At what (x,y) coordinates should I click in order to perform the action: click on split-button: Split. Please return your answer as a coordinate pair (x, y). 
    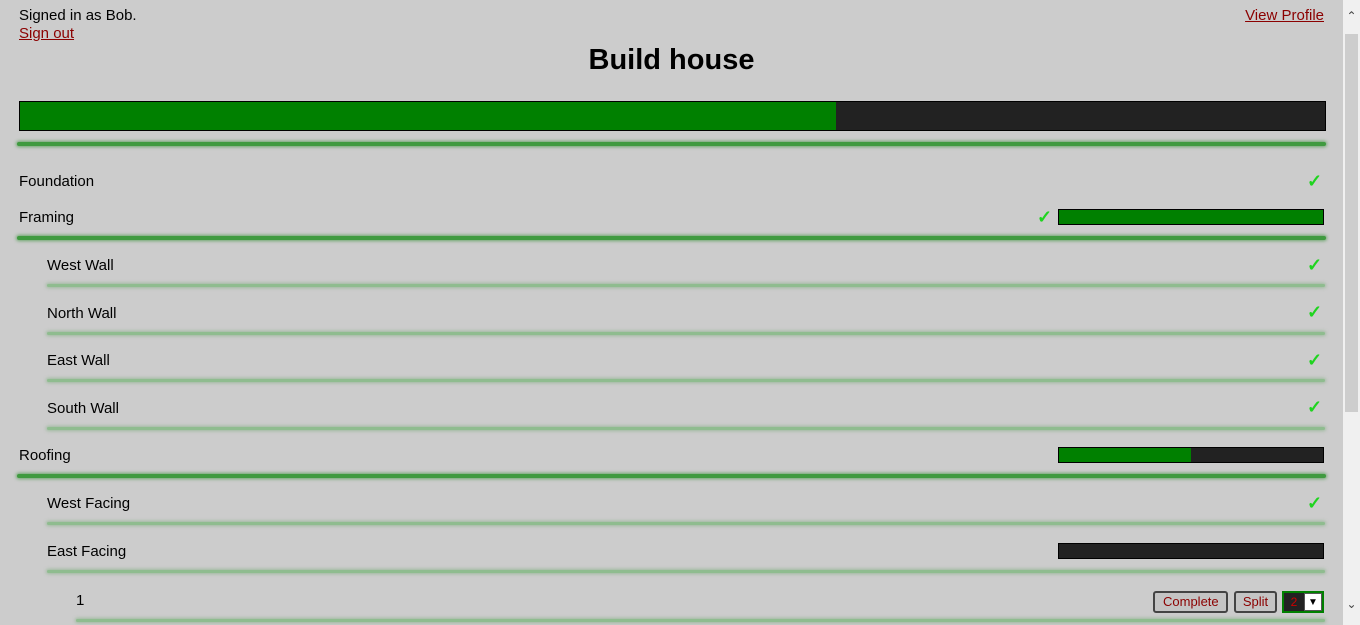
    Looking at the image, I should click on (1255, 602).